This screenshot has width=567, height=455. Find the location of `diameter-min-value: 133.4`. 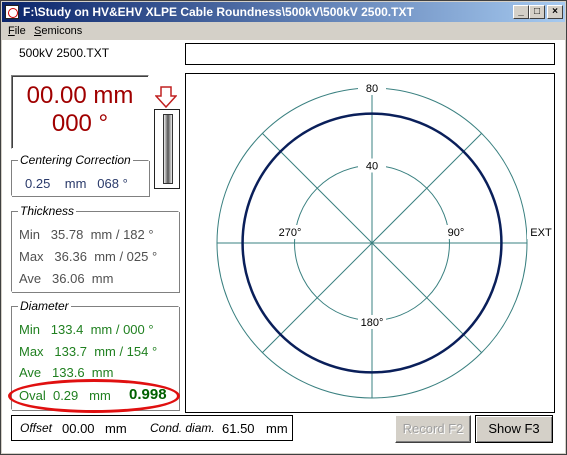

diameter-min-value: 133.4 is located at coordinates (67, 329).